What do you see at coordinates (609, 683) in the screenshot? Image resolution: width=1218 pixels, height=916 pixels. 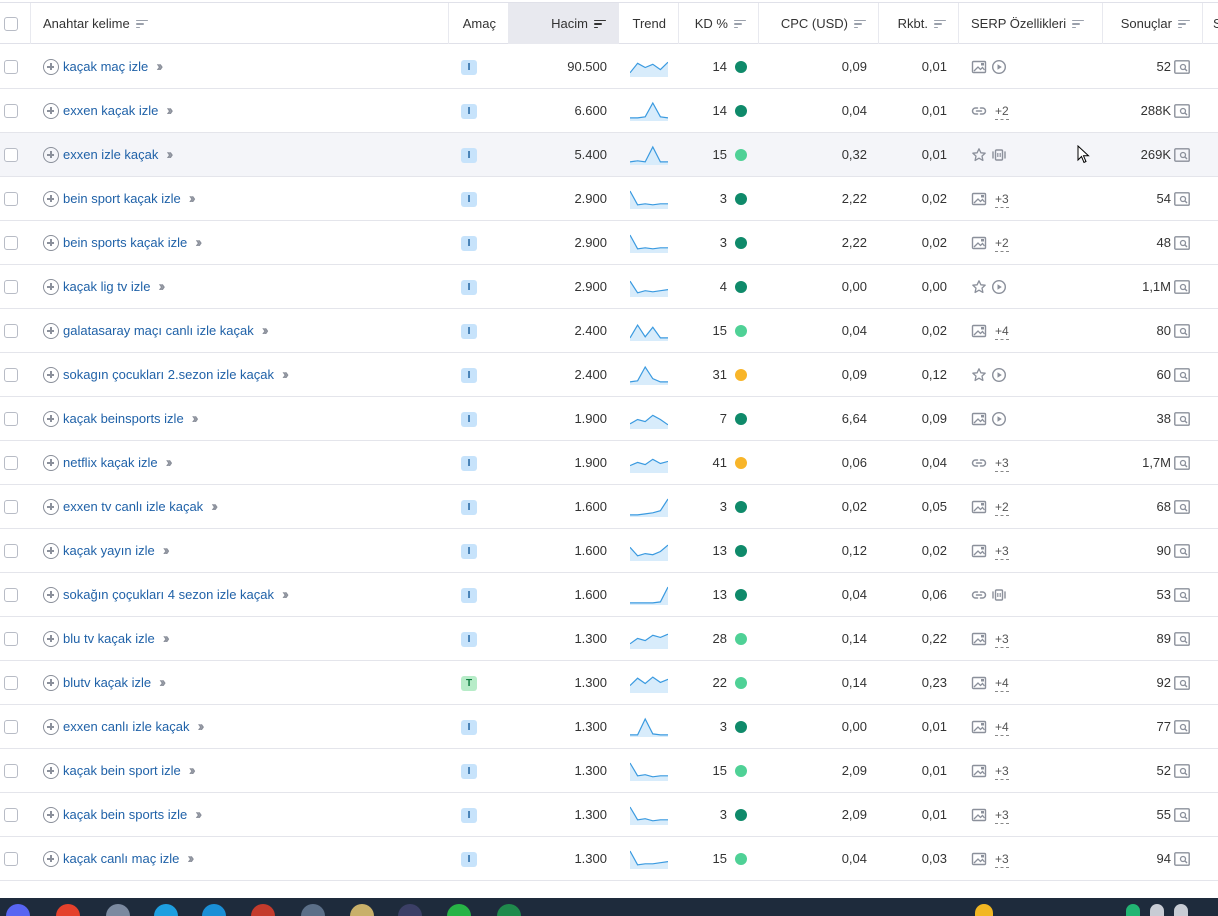 I see `table-row: blutv kaçak izle ›› T 1.300 22 0,14 0,23 +4 92` at bounding box center [609, 683].